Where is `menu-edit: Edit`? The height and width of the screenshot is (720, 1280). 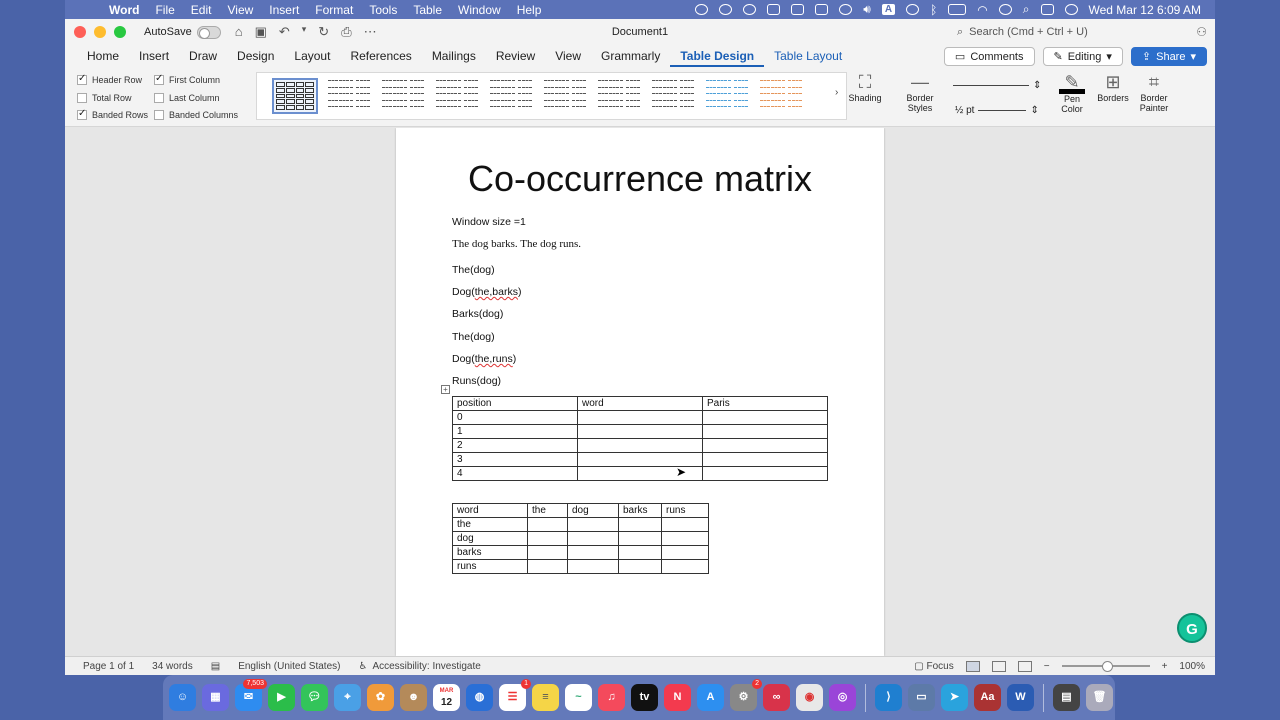
menu-edit: Edit is located at coordinates (201, 10).